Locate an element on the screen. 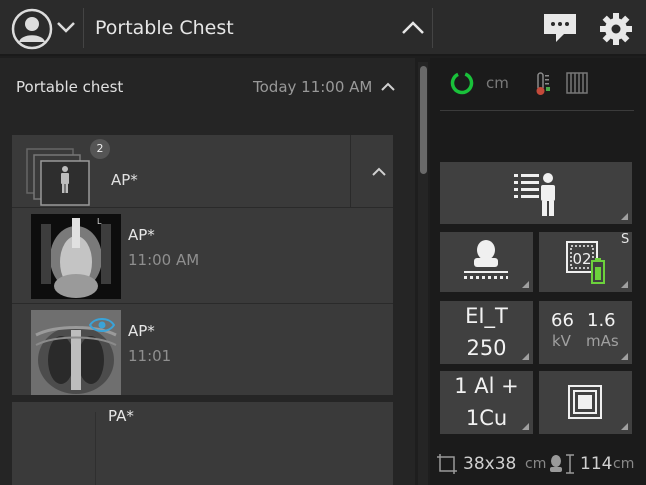  filter-line2: 1Cu is located at coordinates (486, 418).